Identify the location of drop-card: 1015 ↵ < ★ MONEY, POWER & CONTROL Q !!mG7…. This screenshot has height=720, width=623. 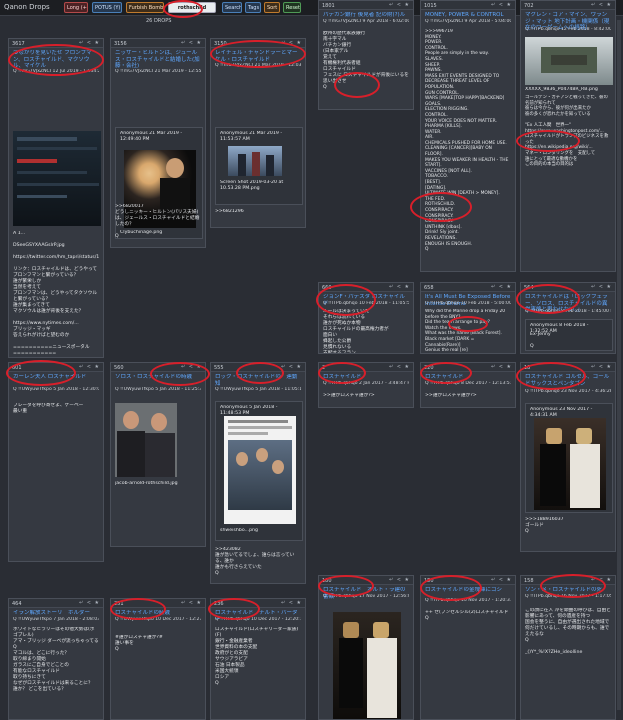
(468, 136).